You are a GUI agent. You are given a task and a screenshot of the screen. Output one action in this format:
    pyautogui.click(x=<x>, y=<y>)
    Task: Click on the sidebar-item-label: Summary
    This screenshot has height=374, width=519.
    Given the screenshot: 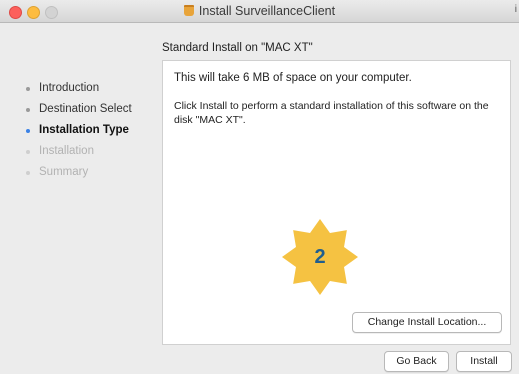 What is the action you would take?
    pyautogui.click(x=64, y=172)
    